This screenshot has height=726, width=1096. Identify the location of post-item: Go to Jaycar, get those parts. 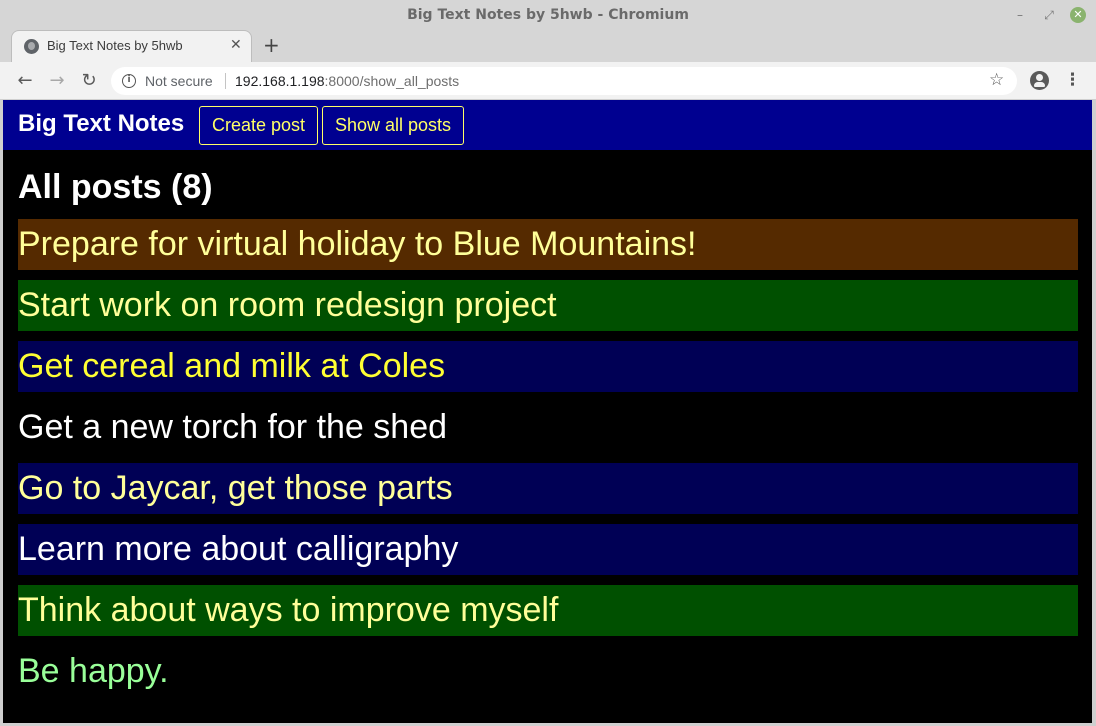
(548, 488).